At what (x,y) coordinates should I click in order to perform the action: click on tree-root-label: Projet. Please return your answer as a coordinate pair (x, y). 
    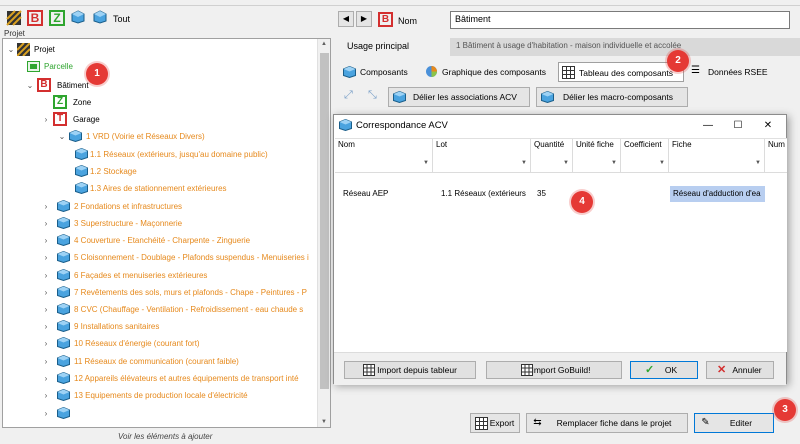
    Looking at the image, I should click on (44, 49).